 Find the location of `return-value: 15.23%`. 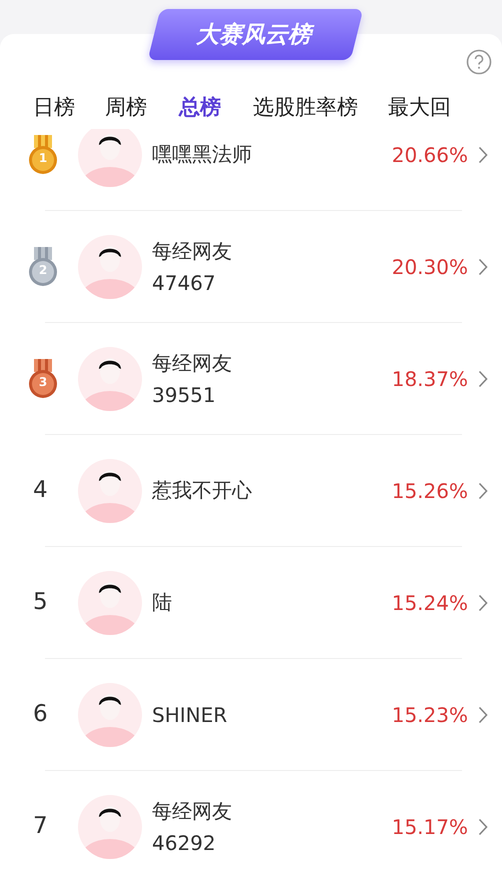

return-value: 15.23% is located at coordinates (430, 714).